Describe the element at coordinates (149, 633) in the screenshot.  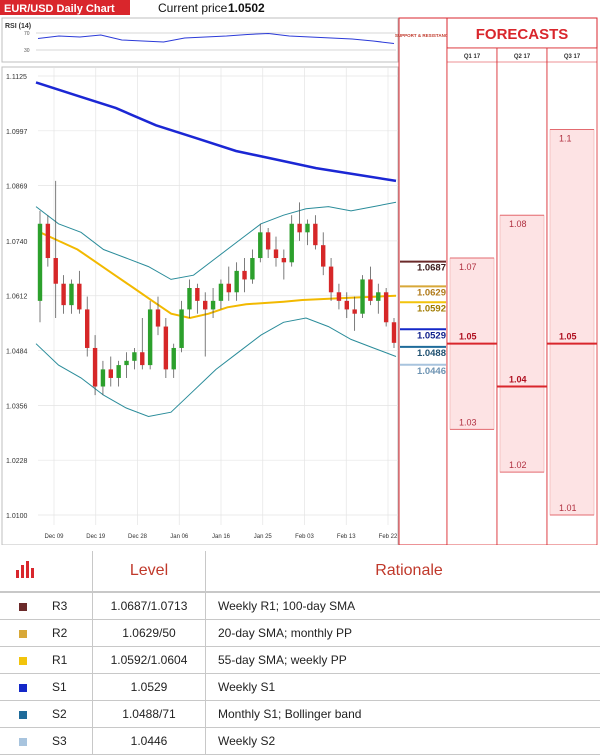
I see `level-value: 1.0629/50` at that location.